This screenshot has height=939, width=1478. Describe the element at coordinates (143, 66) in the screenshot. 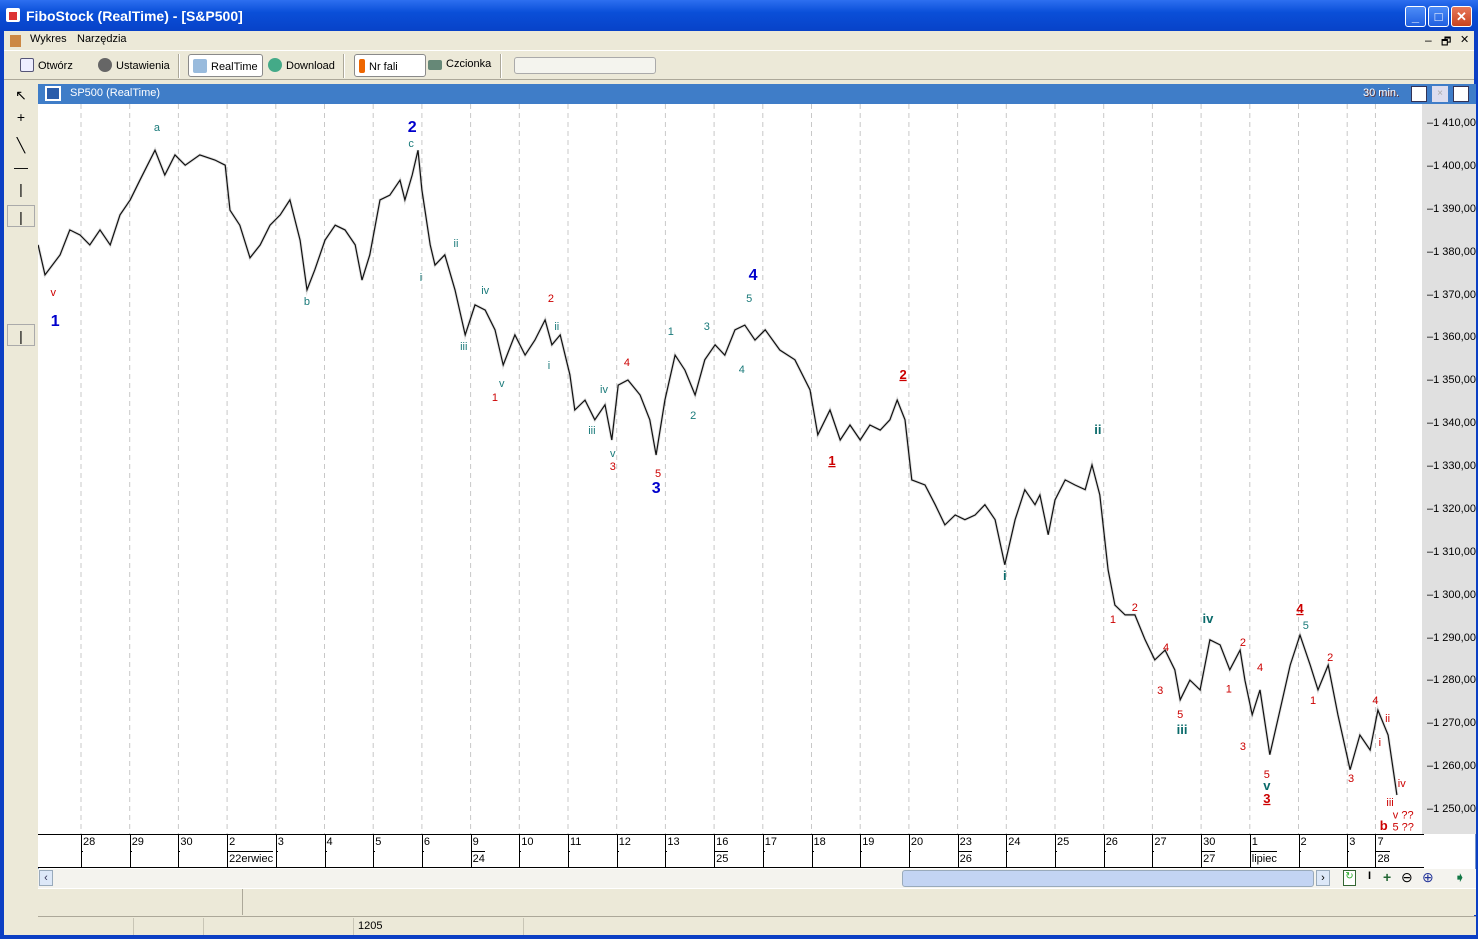

I see `settings-label: Ustawienia` at that location.